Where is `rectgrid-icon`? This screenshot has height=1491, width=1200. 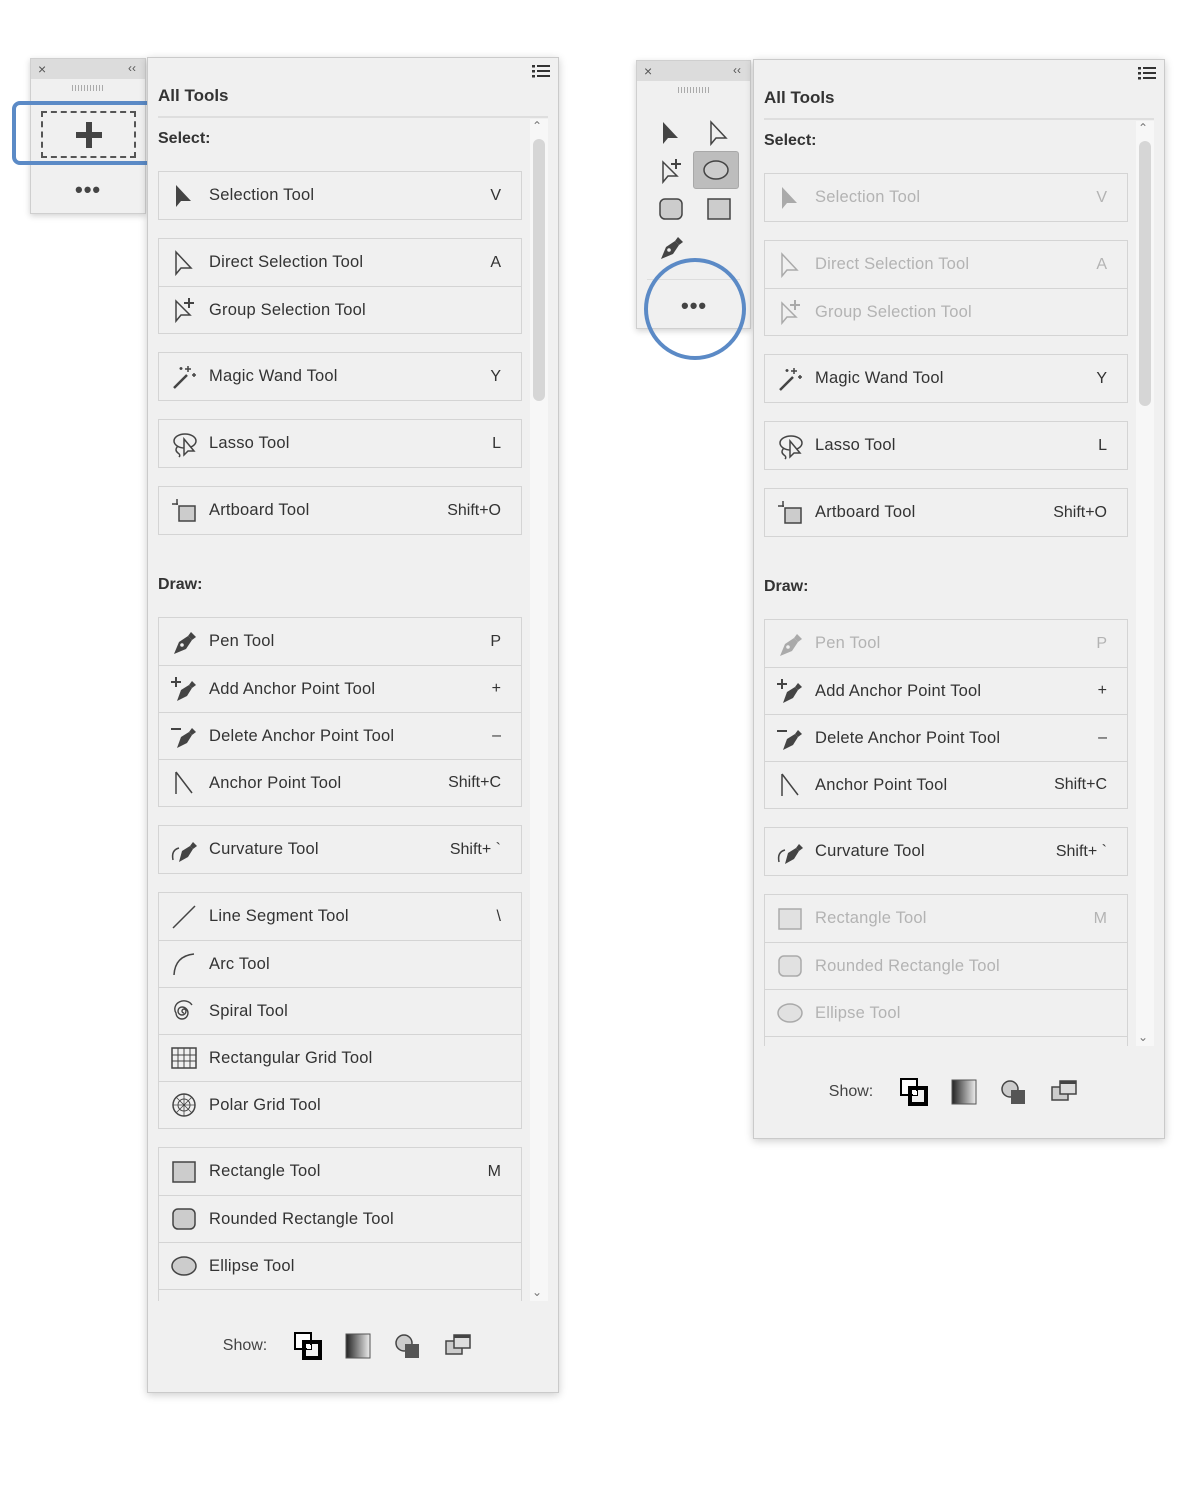 rectgrid-icon is located at coordinates (184, 1058).